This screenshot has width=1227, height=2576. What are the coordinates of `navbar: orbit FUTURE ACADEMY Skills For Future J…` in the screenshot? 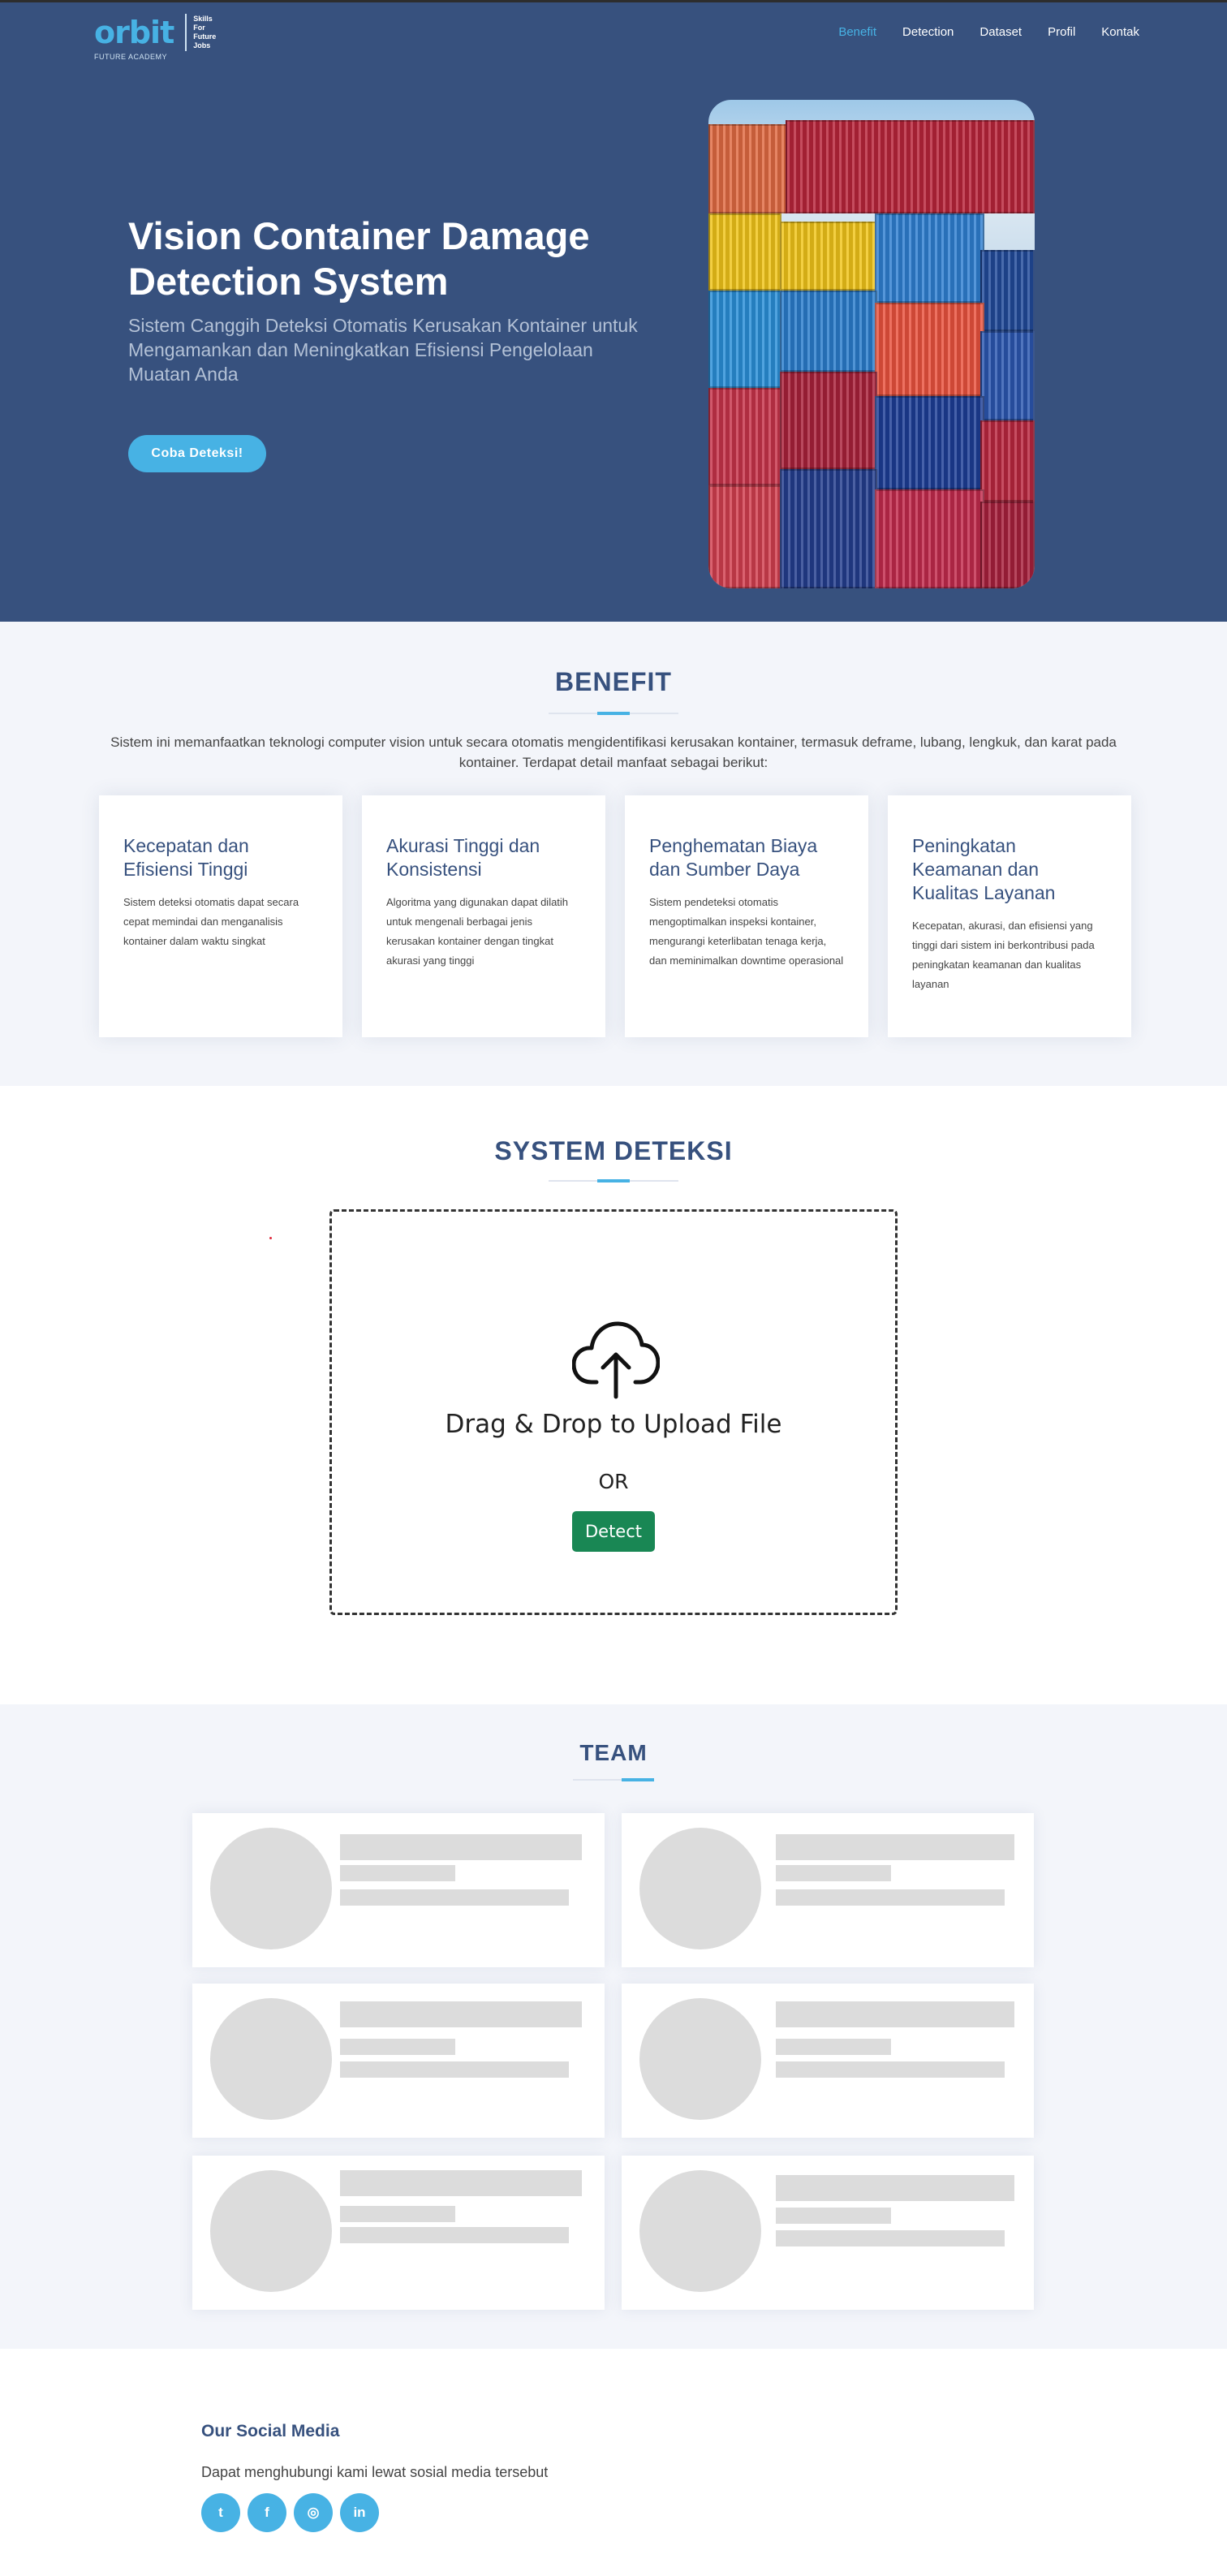 It's located at (613, 35).